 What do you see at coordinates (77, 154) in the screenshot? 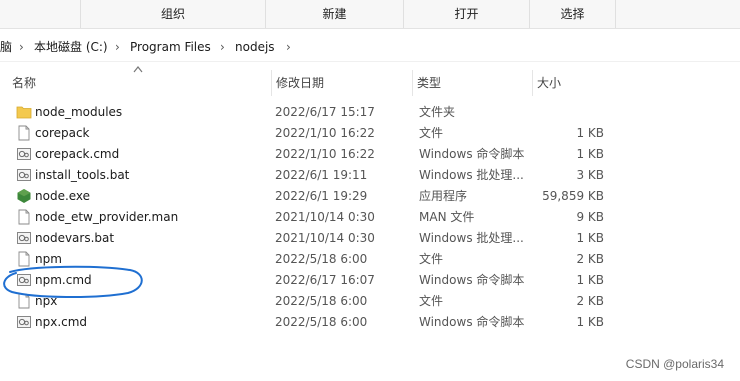
I see `file-name: corepack.cmd` at bounding box center [77, 154].